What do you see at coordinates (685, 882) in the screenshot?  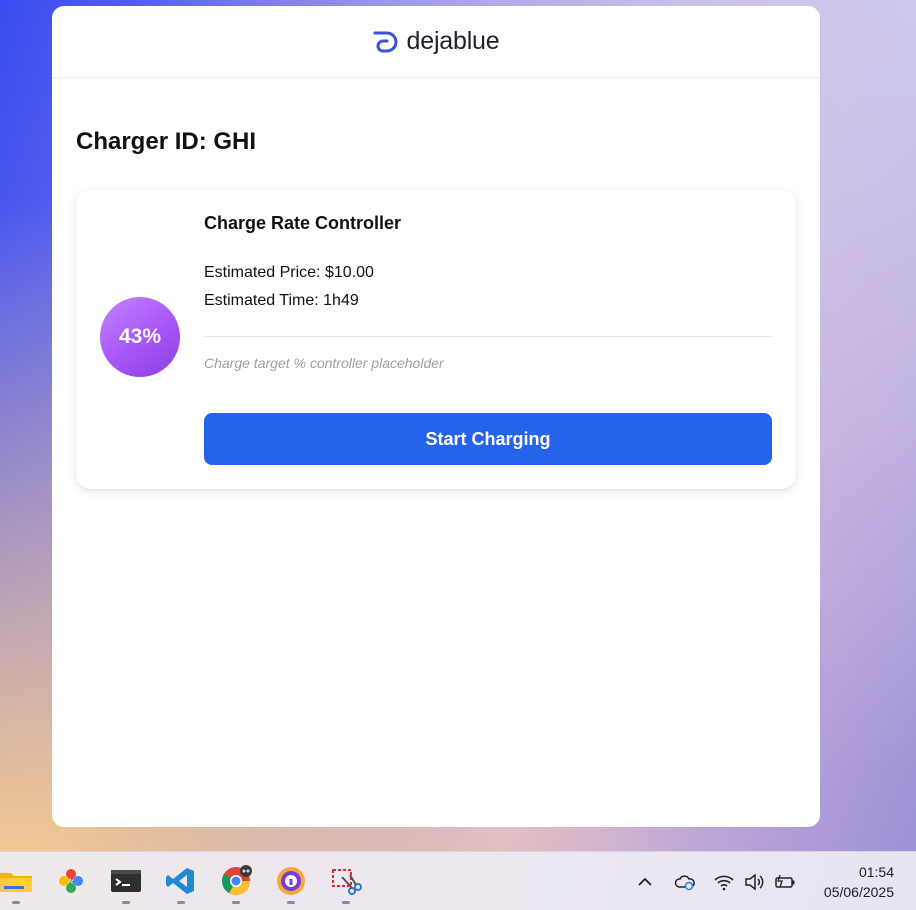 I see `onedrive-icon` at bounding box center [685, 882].